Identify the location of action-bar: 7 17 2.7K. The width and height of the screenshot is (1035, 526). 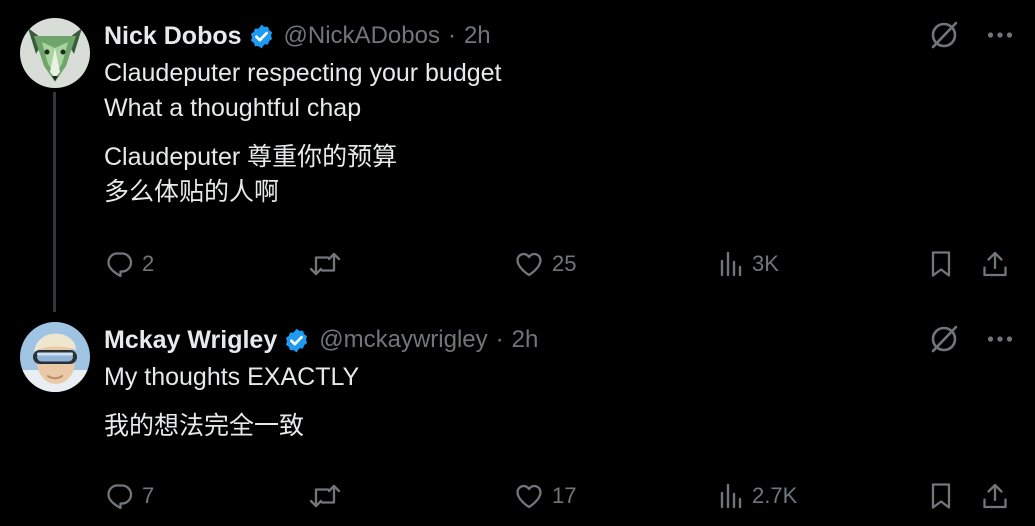
(558, 496).